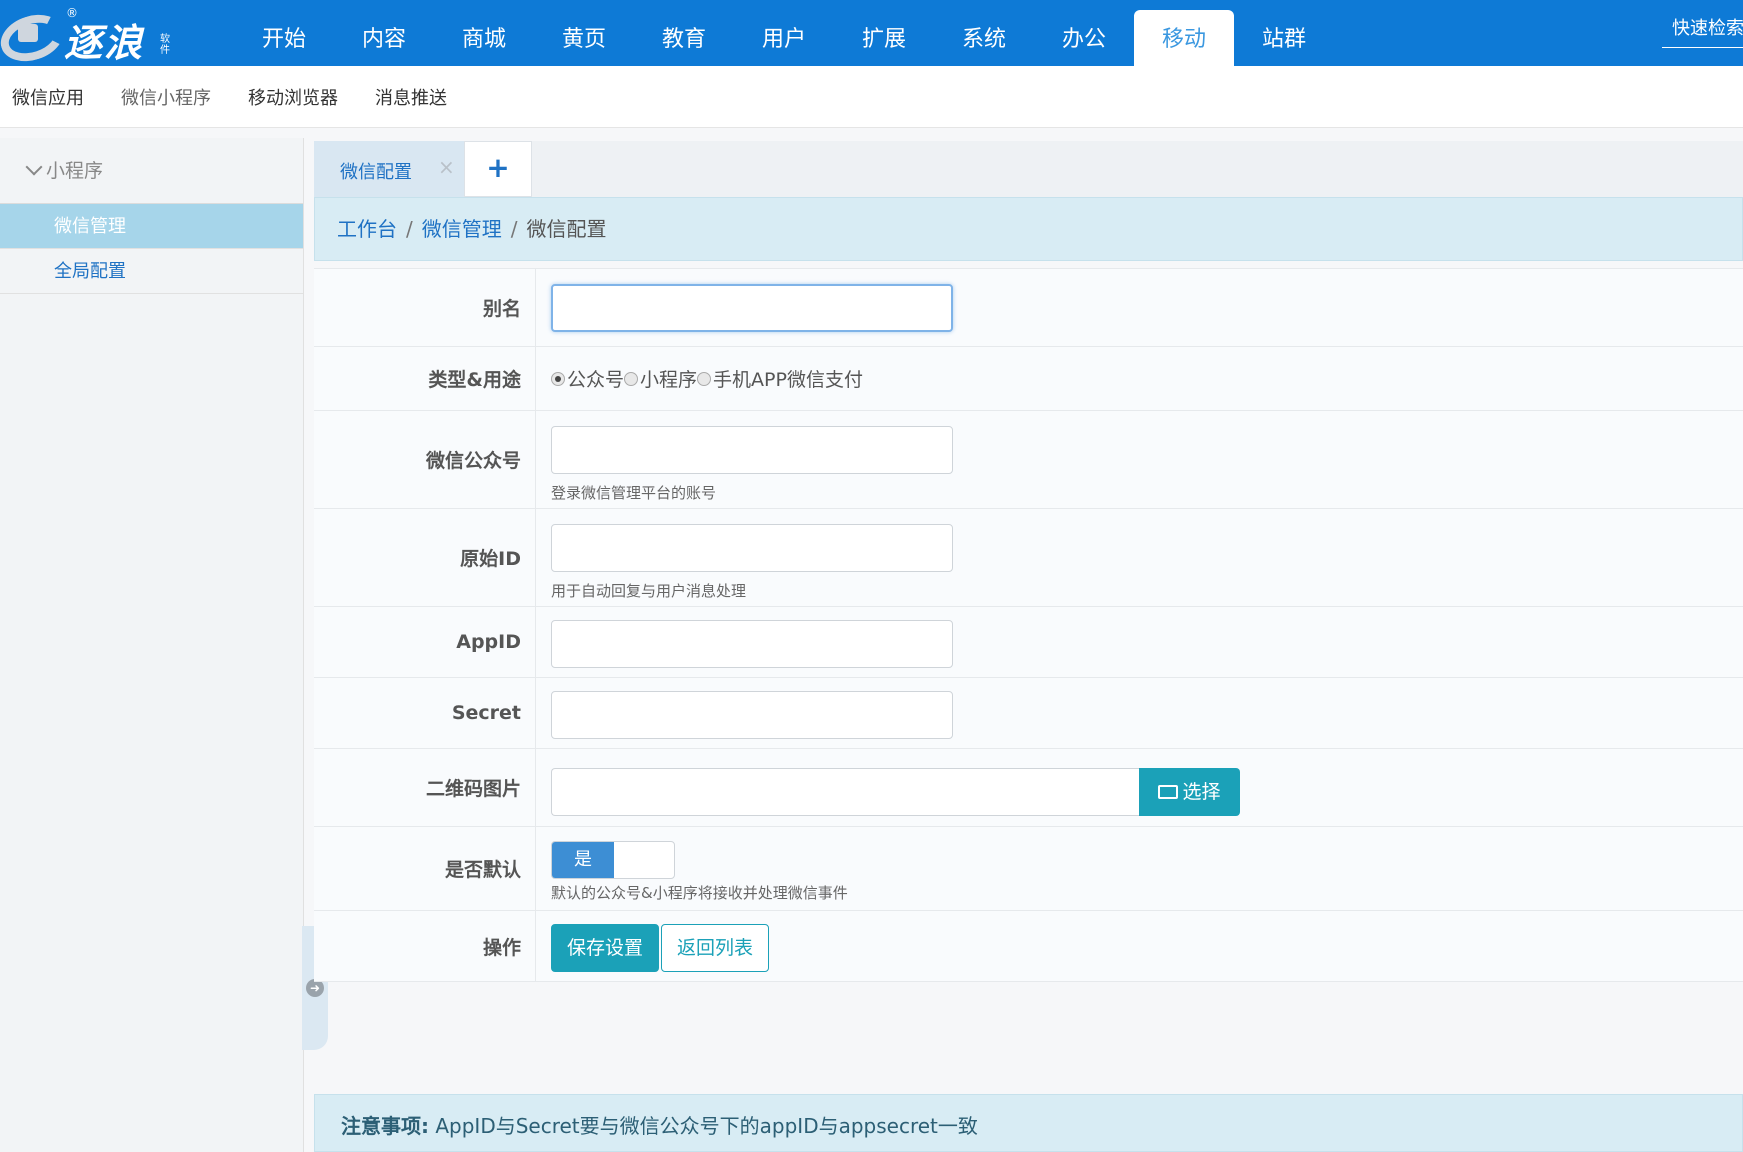 This screenshot has width=1743, height=1152. Describe the element at coordinates (425, 868) in the screenshot. I see `default-label: 是否默认` at that location.